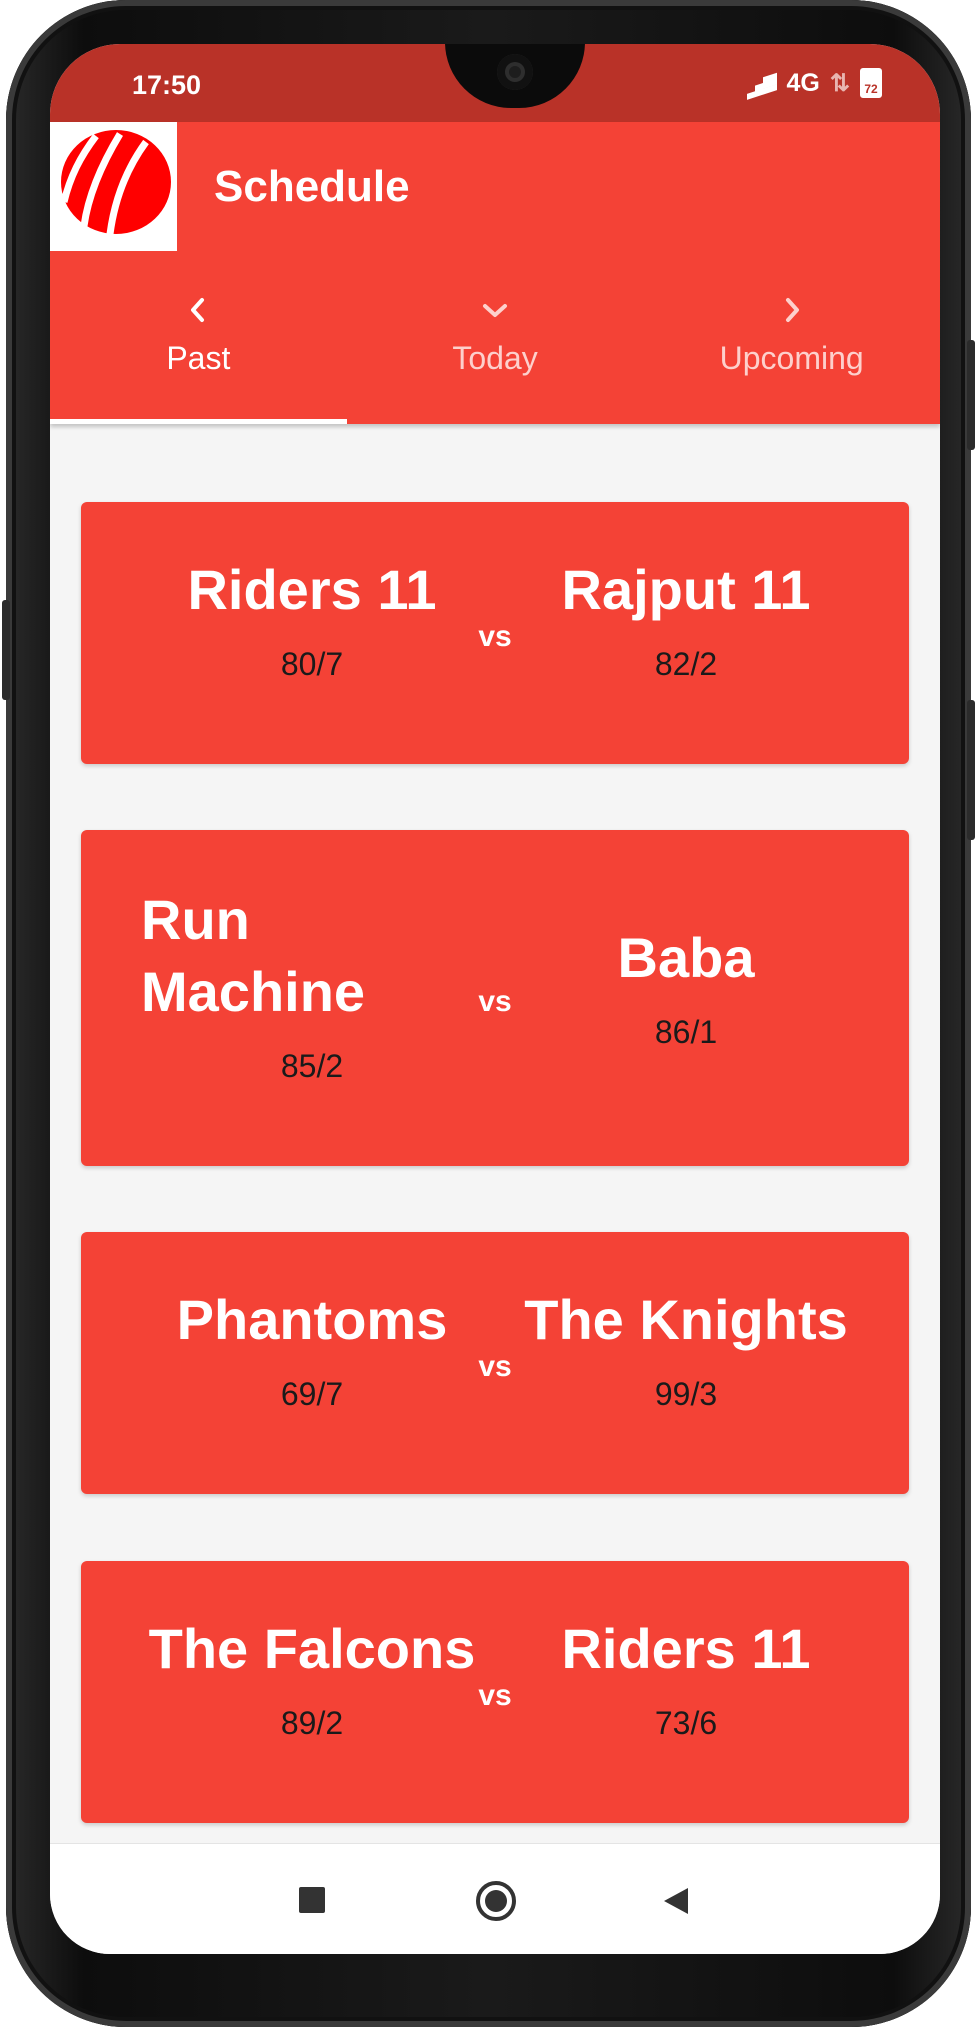 Image resolution: width=977 pixels, height=2027 pixels. I want to click on tab-upcoming: Upcoming, so click(791, 353).